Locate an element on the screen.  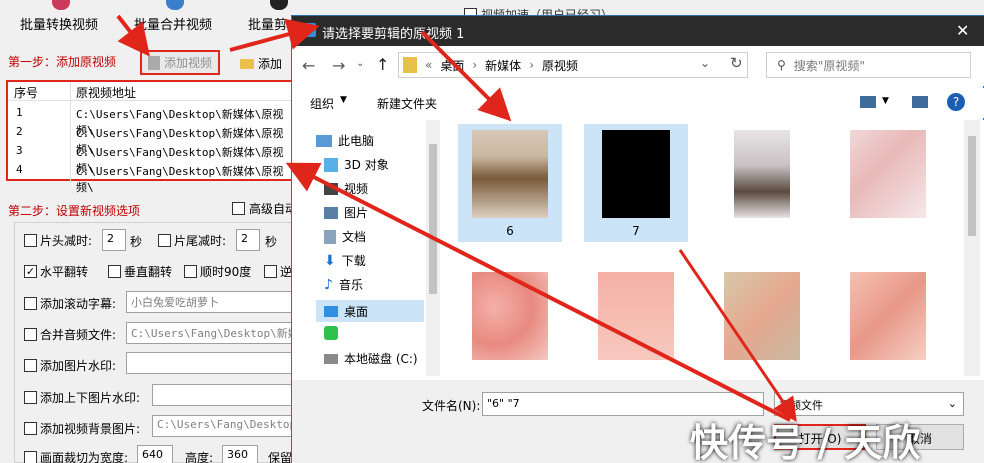
arrow-to-open is located at coordinates (737, 335).